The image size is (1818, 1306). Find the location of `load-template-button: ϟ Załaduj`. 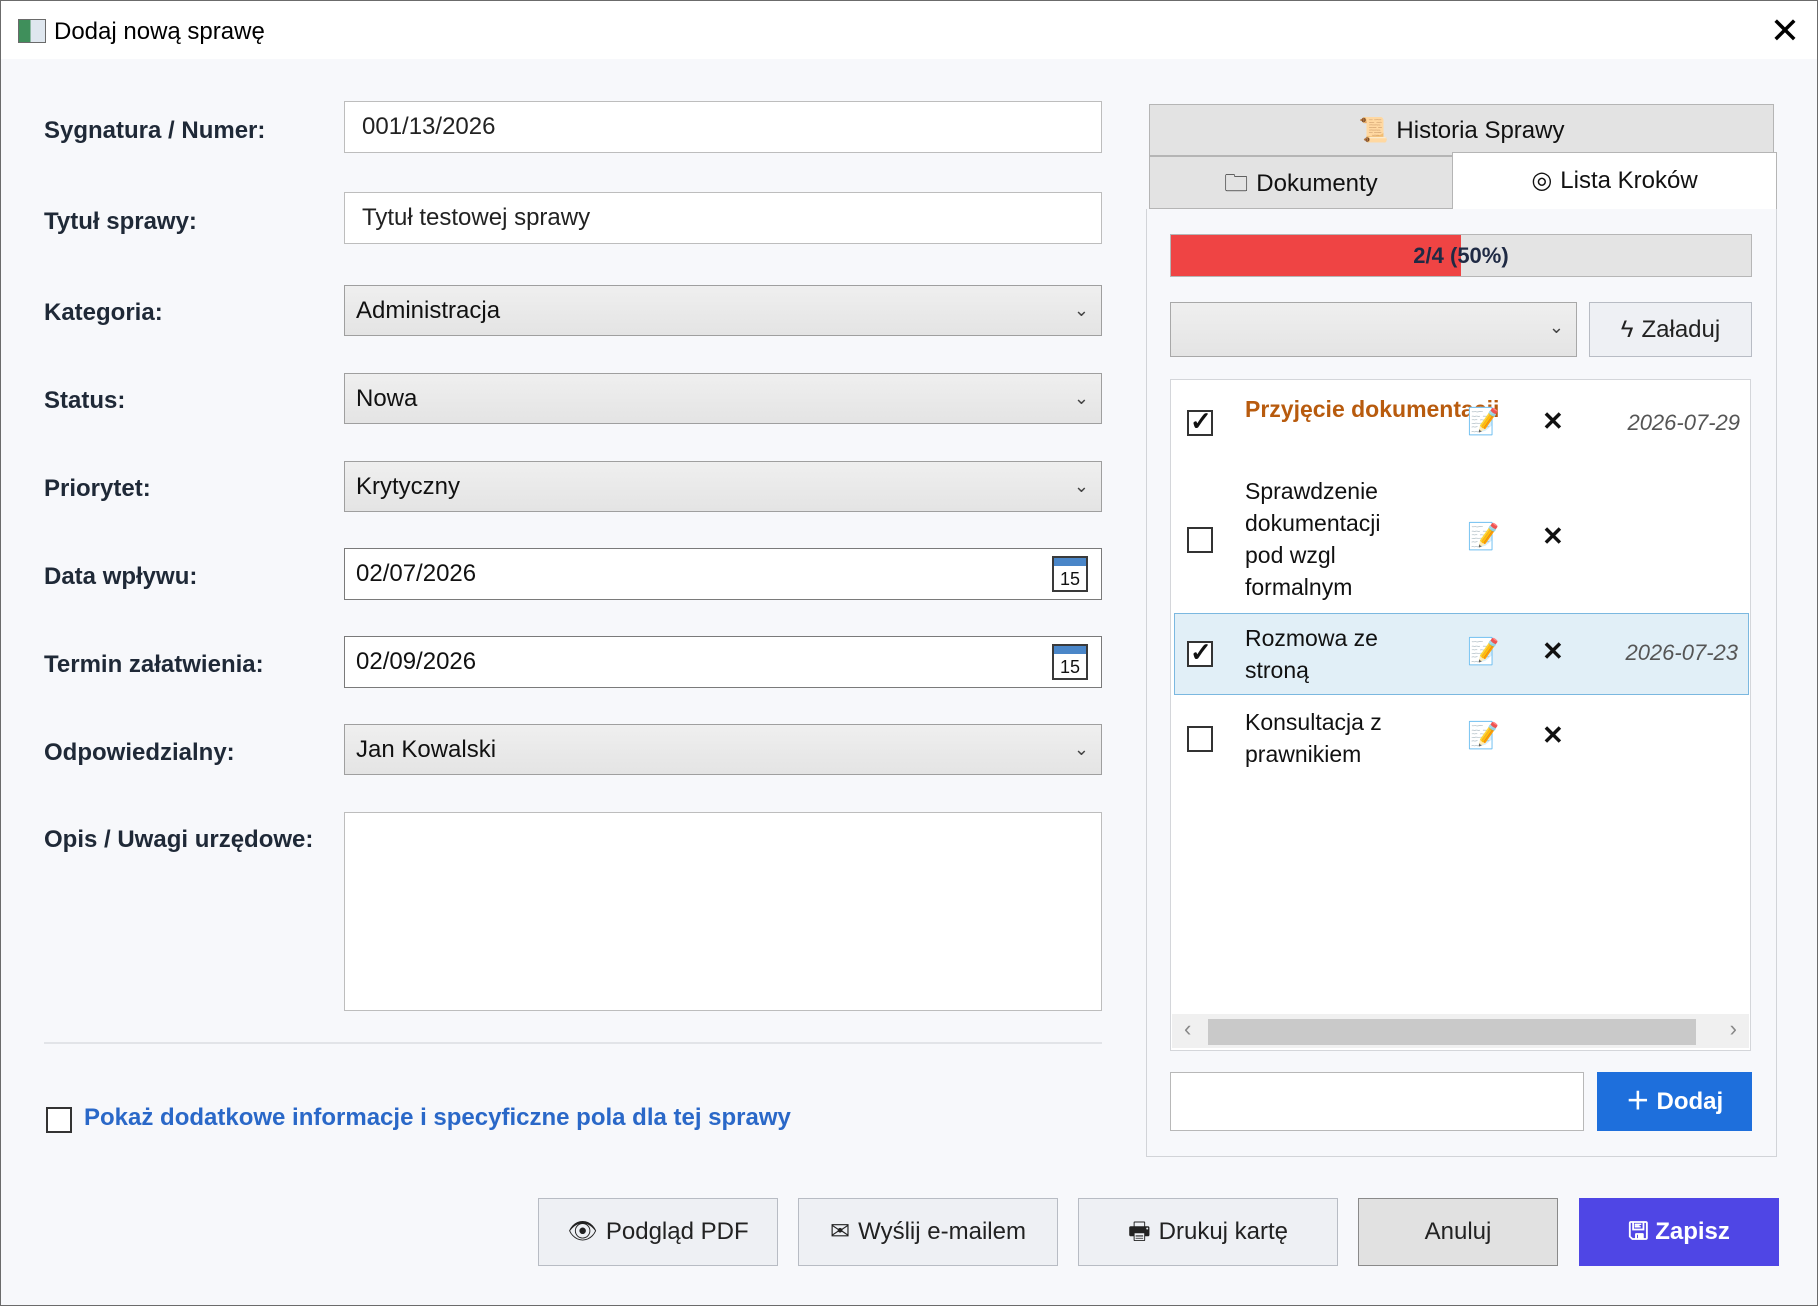

load-template-button: ϟ Załaduj is located at coordinates (1670, 329).